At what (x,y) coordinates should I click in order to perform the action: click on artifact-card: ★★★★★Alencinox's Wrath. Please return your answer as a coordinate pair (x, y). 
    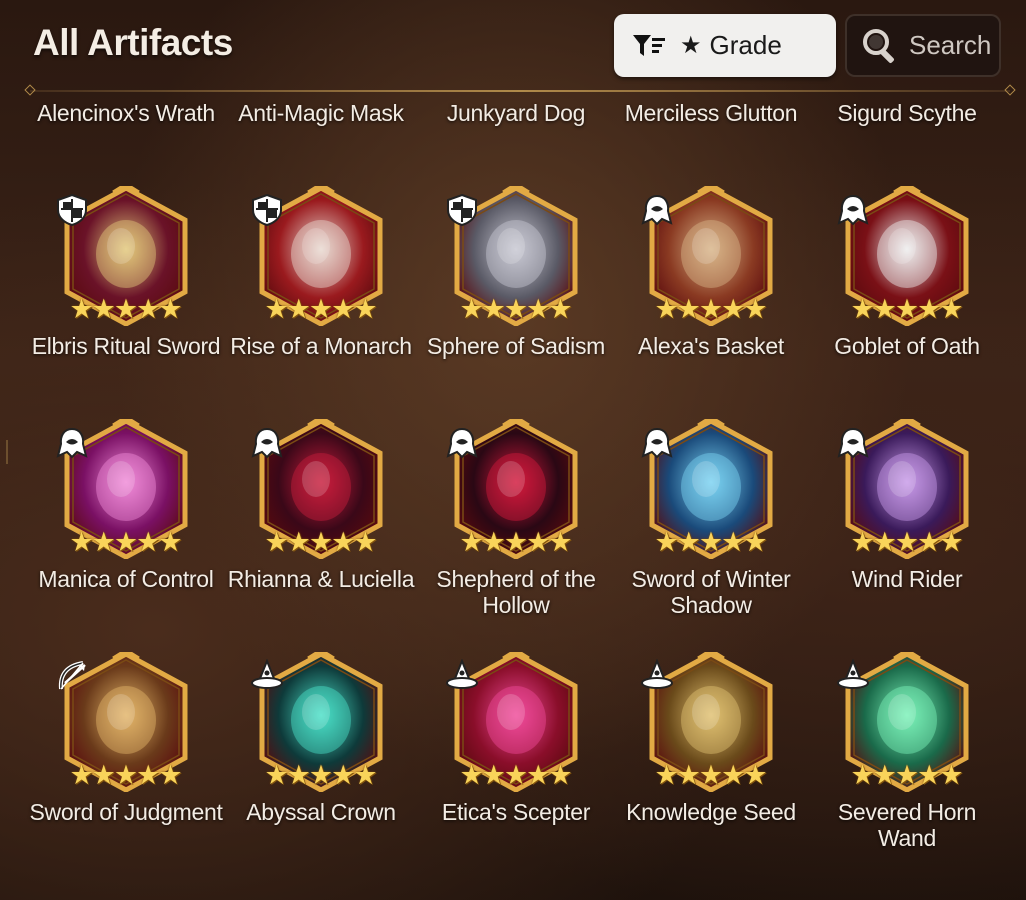
    Looking at the image, I should click on (126, 133).